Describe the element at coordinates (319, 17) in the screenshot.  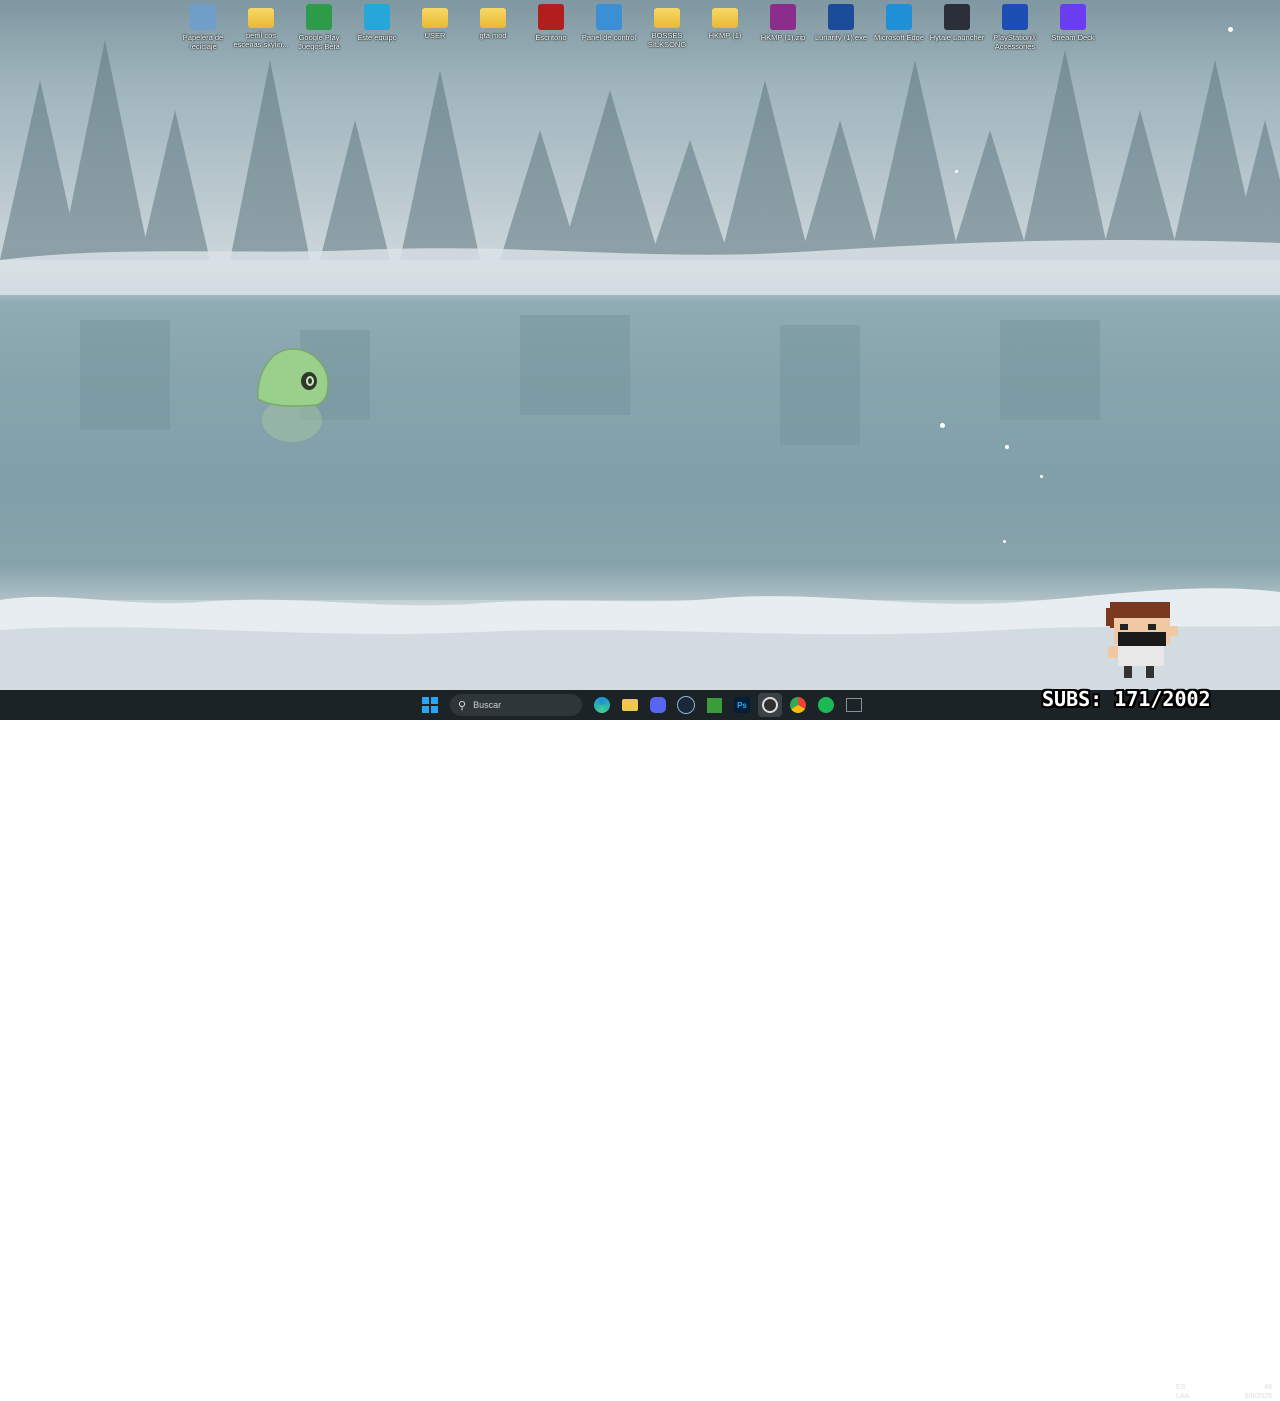
I see `google-play-games-icon` at that location.